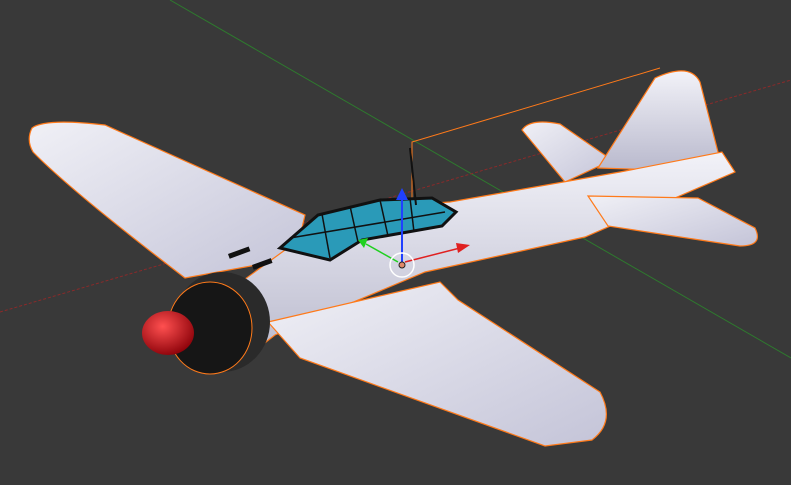  What do you see at coordinates (413, 176) in the screenshot?
I see `antenna-mast` at bounding box center [413, 176].